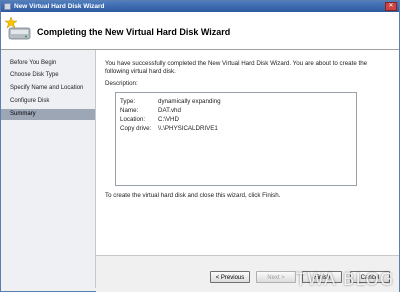 This screenshot has width=400, height=292. What do you see at coordinates (276, 277) in the screenshot?
I see `next-button: Next >` at bounding box center [276, 277].